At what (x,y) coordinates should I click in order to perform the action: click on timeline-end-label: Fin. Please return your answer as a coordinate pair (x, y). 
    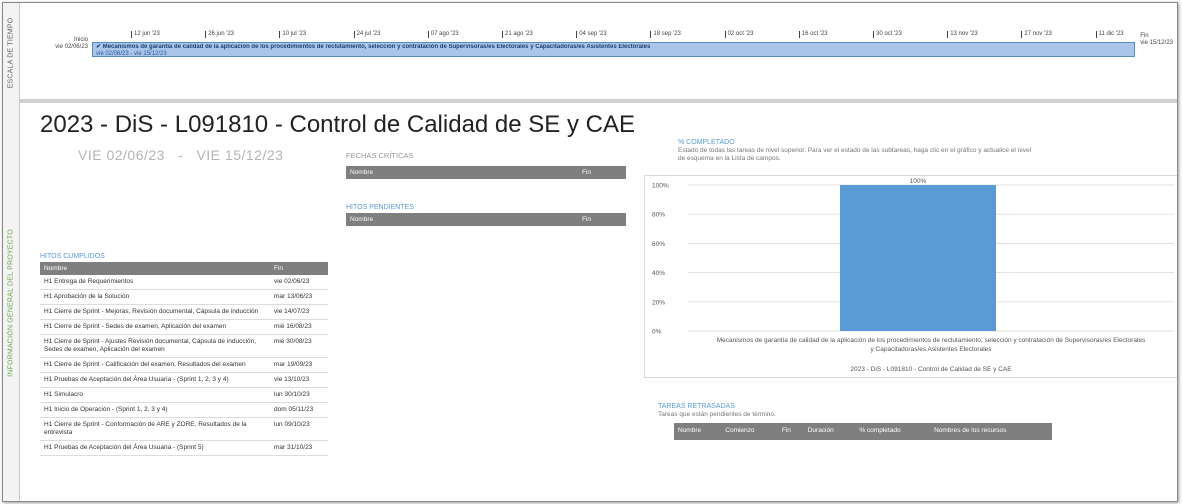
    Looking at the image, I should click on (1144, 36).